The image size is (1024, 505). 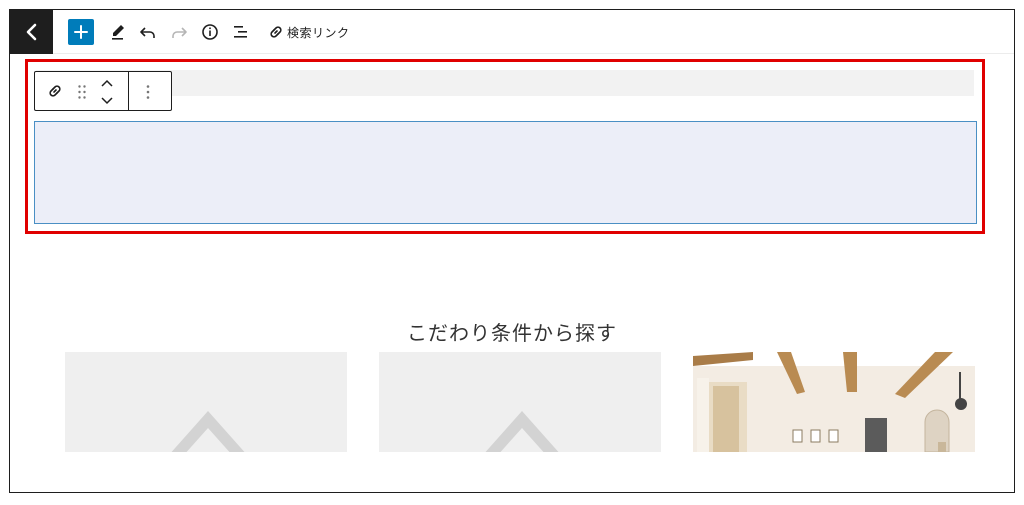 I want to click on interior-photo, so click(x=834, y=402).